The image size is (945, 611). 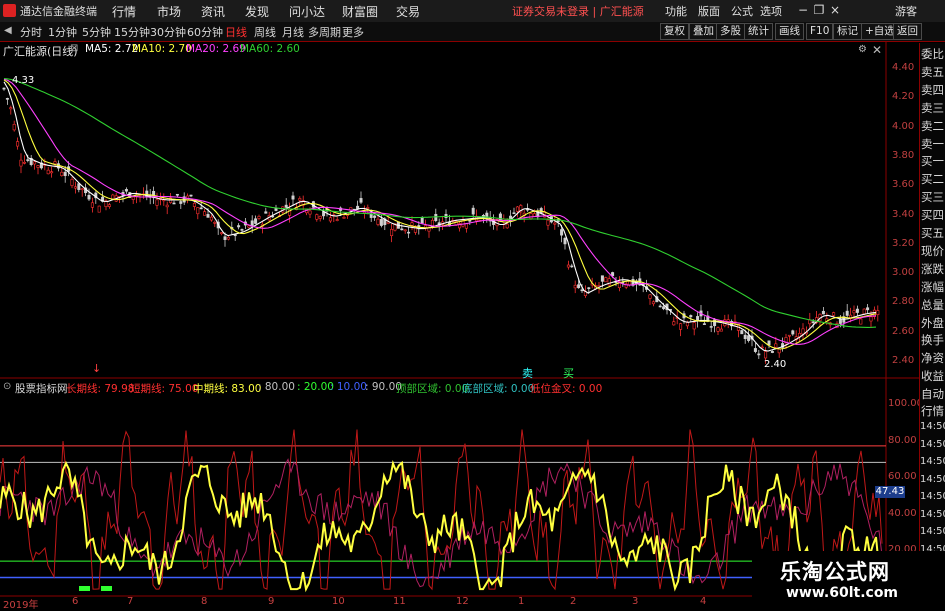 What do you see at coordinates (399, 601) in the screenshot?
I see `date-tick: 11` at bounding box center [399, 601].